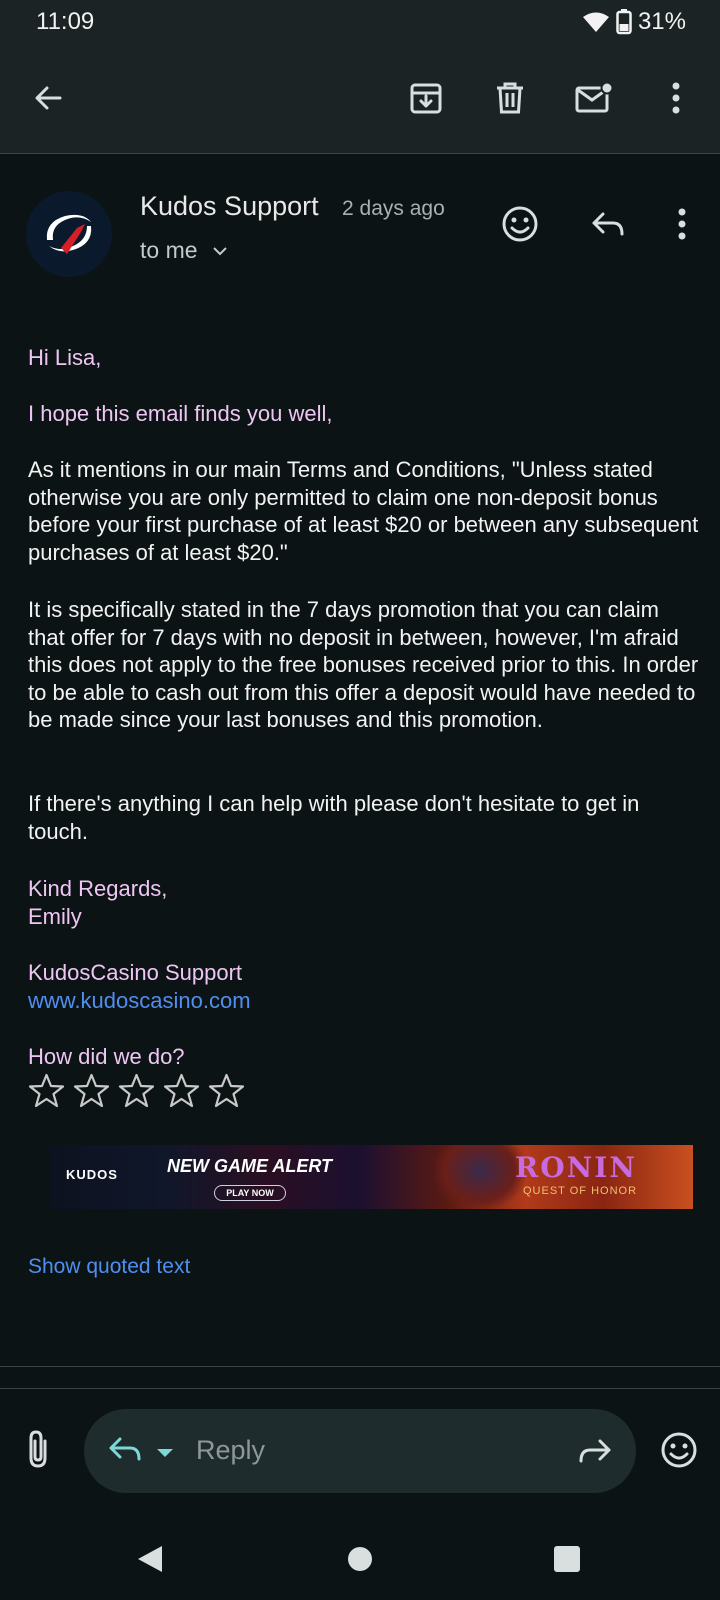 This screenshot has width=720, height=1600. I want to click on reply-type-dropdown, so click(165, 1454).